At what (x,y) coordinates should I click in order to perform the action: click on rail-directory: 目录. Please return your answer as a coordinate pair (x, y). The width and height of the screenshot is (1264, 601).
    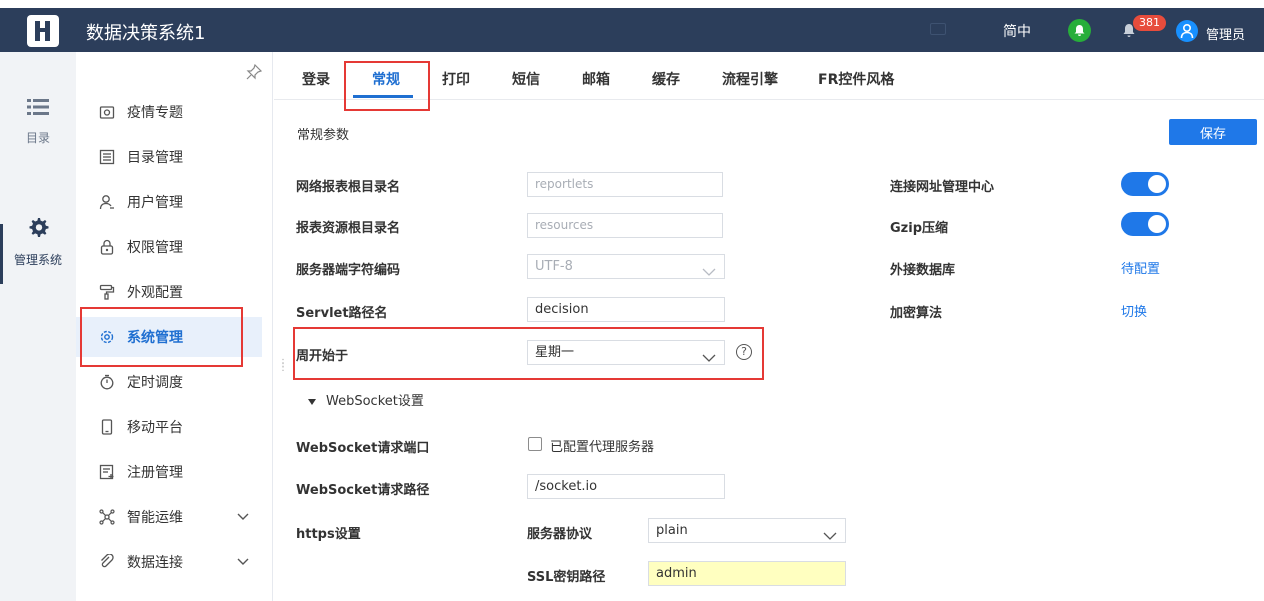
    Looking at the image, I should click on (38, 122).